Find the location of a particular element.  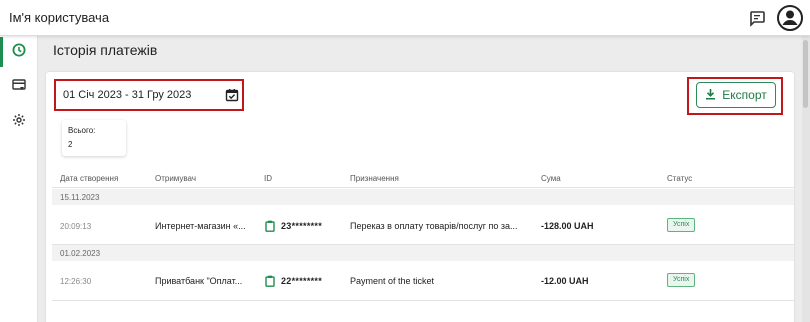

header-divider is located at coordinates (423, 187).